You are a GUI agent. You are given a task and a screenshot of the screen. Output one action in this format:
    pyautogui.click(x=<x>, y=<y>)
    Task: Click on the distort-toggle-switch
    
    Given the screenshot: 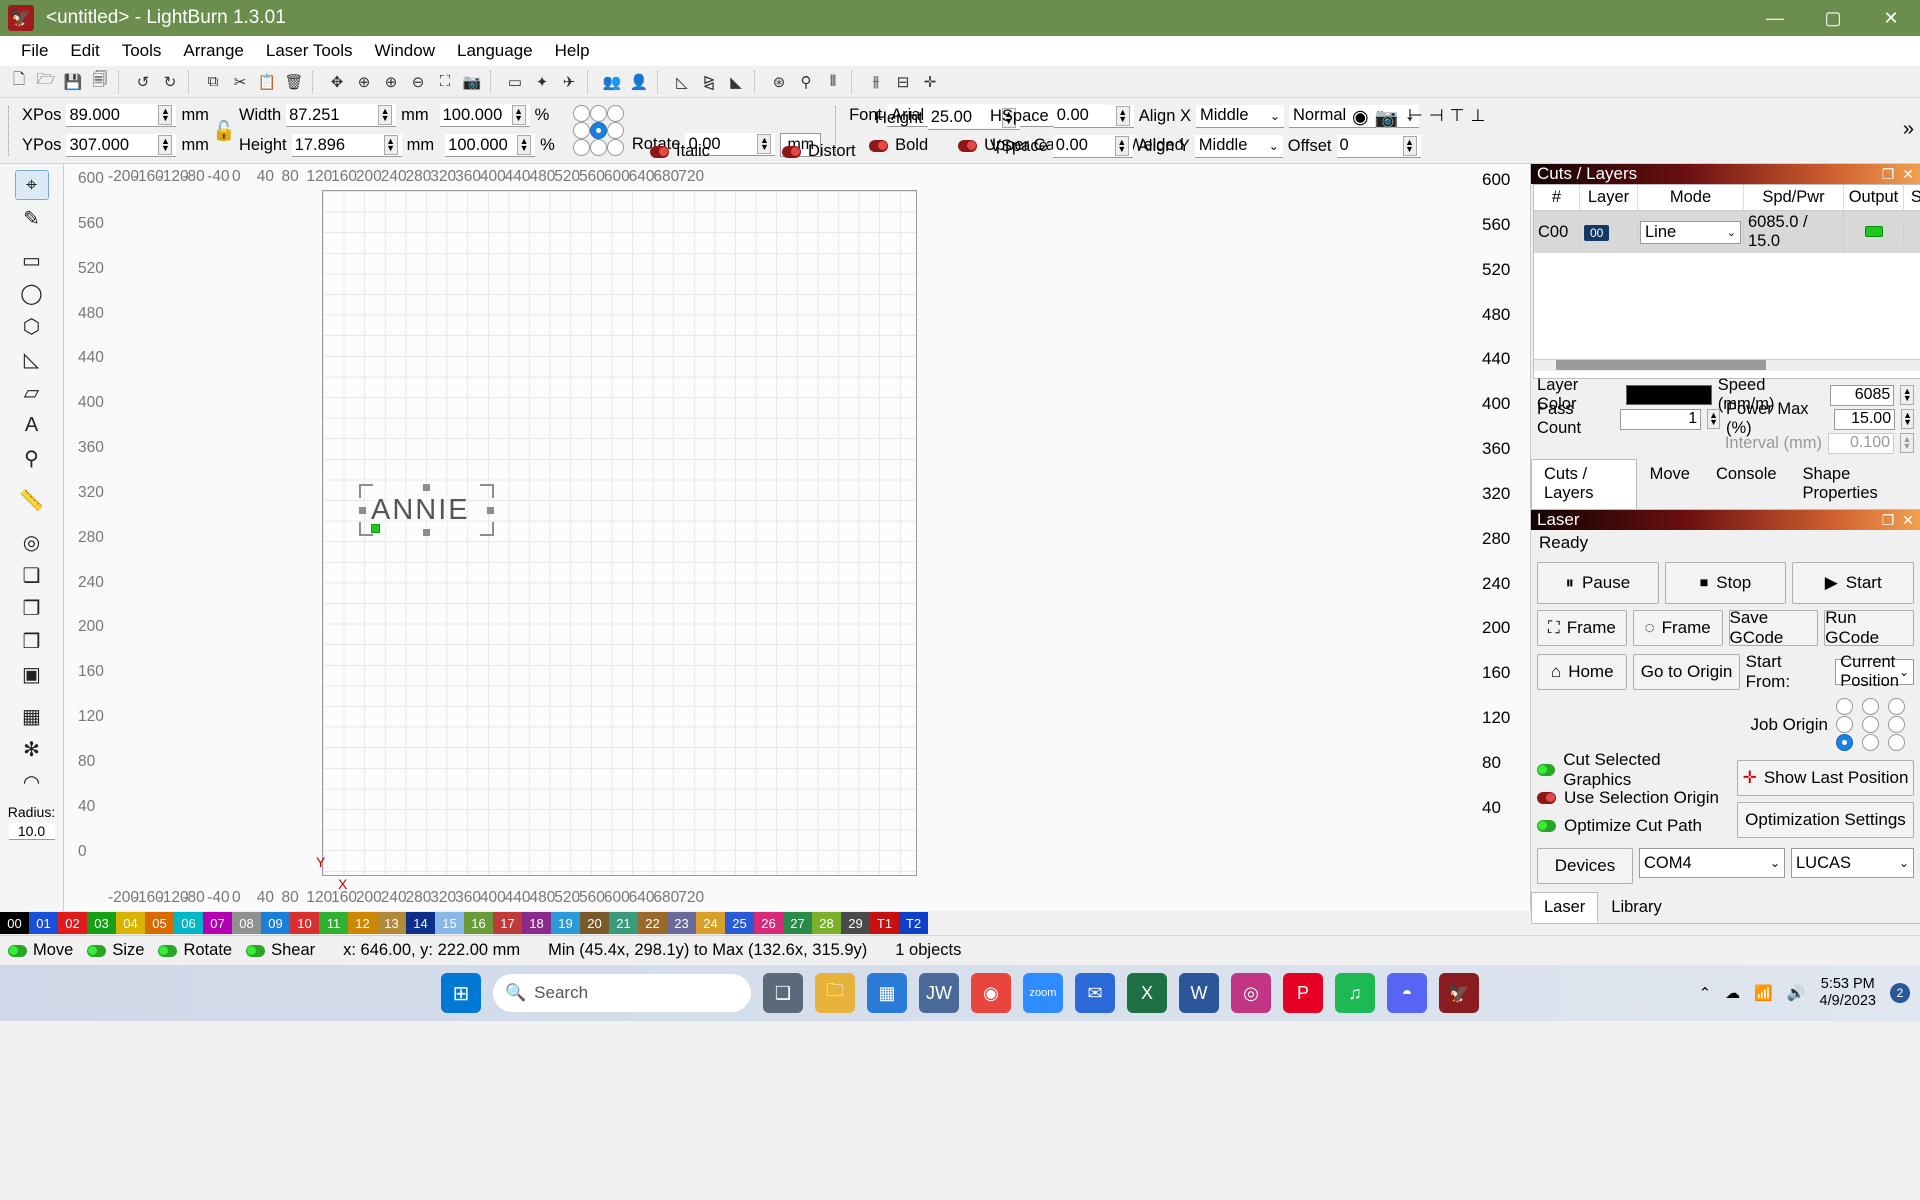 What is the action you would take?
    pyautogui.click(x=791, y=151)
    